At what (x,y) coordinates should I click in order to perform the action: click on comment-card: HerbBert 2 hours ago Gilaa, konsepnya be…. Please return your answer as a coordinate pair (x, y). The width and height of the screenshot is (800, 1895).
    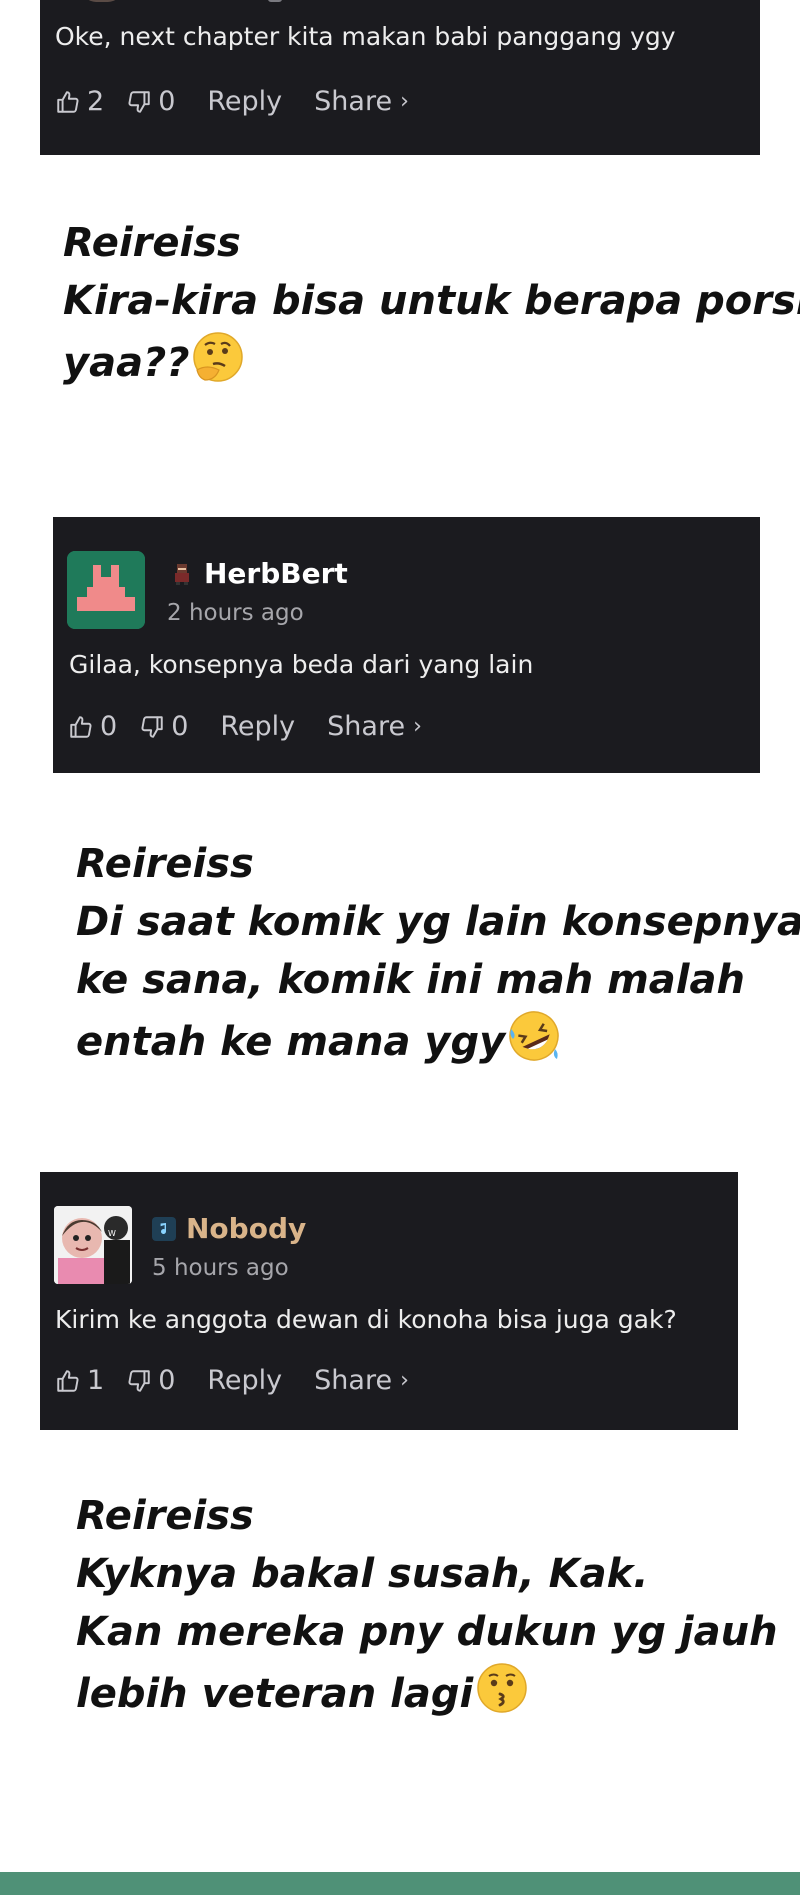
    Looking at the image, I should click on (406, 645).